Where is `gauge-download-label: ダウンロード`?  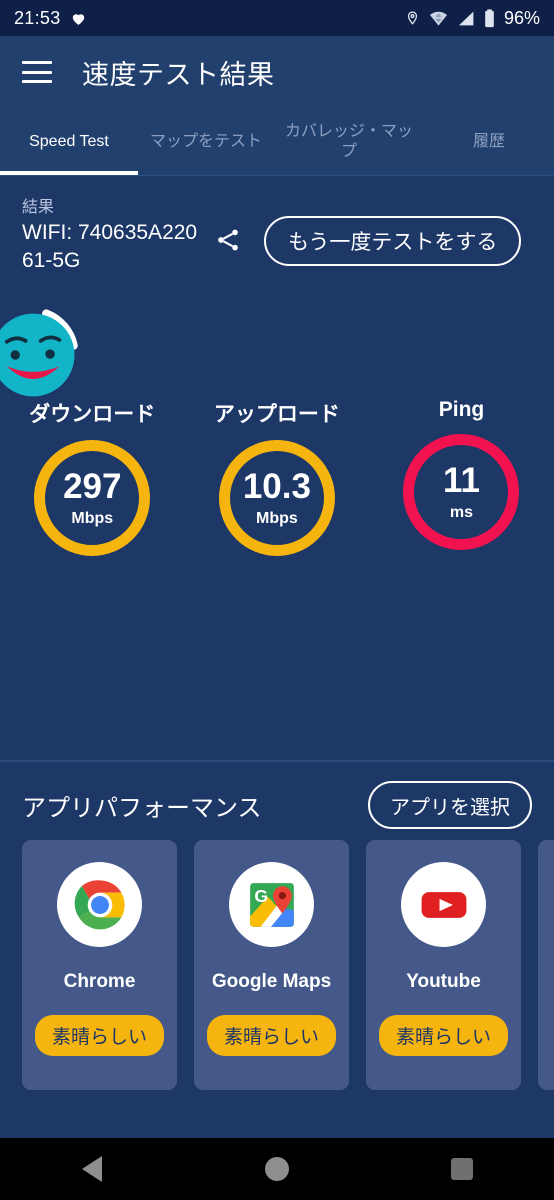 gauge-download-label: ダウンロード is located at coordinates (92, 414).